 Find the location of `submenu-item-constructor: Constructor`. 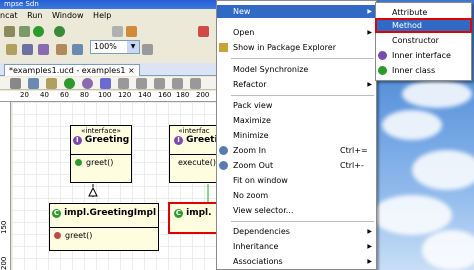

submenu-item-constructor: Constructor is located at coordinates (423, 40).